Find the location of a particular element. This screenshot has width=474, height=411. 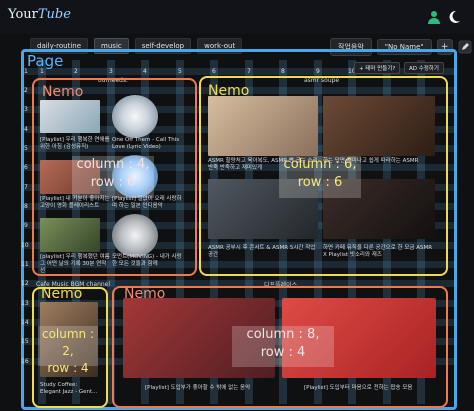

grid-column-number: 6 is located at coordinates (214, 71).